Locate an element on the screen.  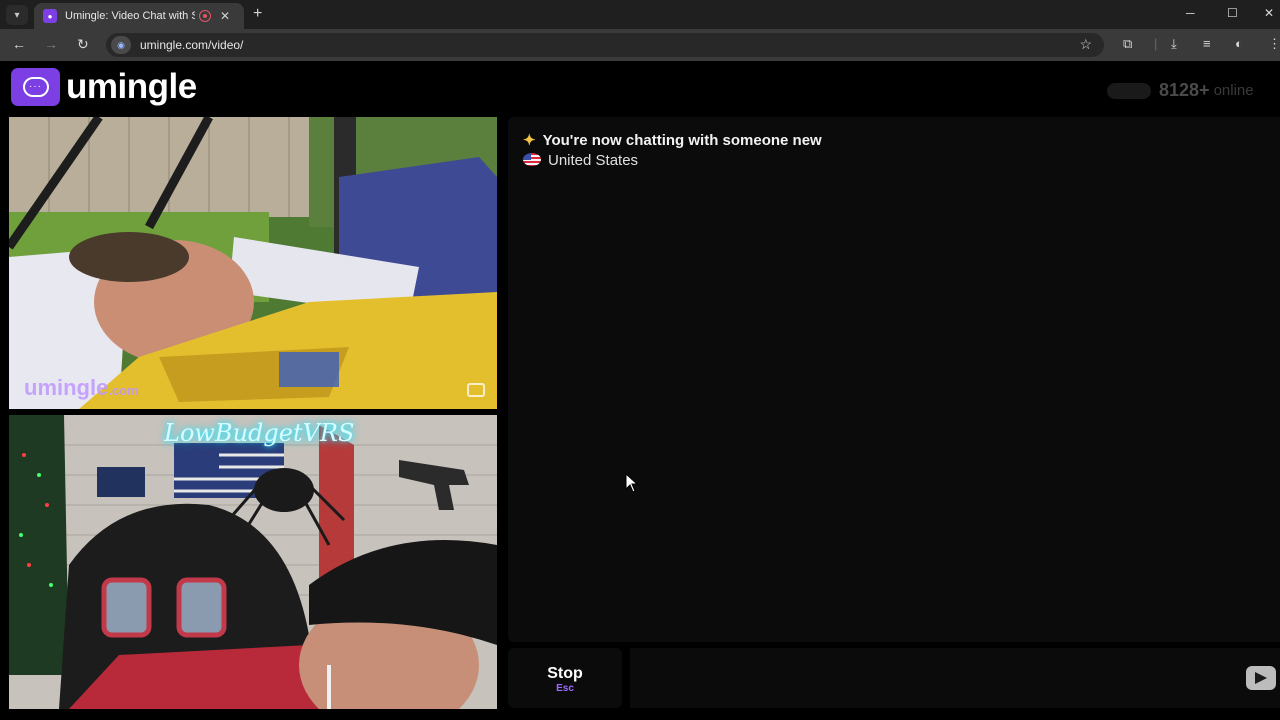
browser-toolbar: ← → ↻ ◉ umingle.com/video/ ☆ ⧉ | ⤓ ≡ ◐ ⋮ is located at coordinates (640, 45).